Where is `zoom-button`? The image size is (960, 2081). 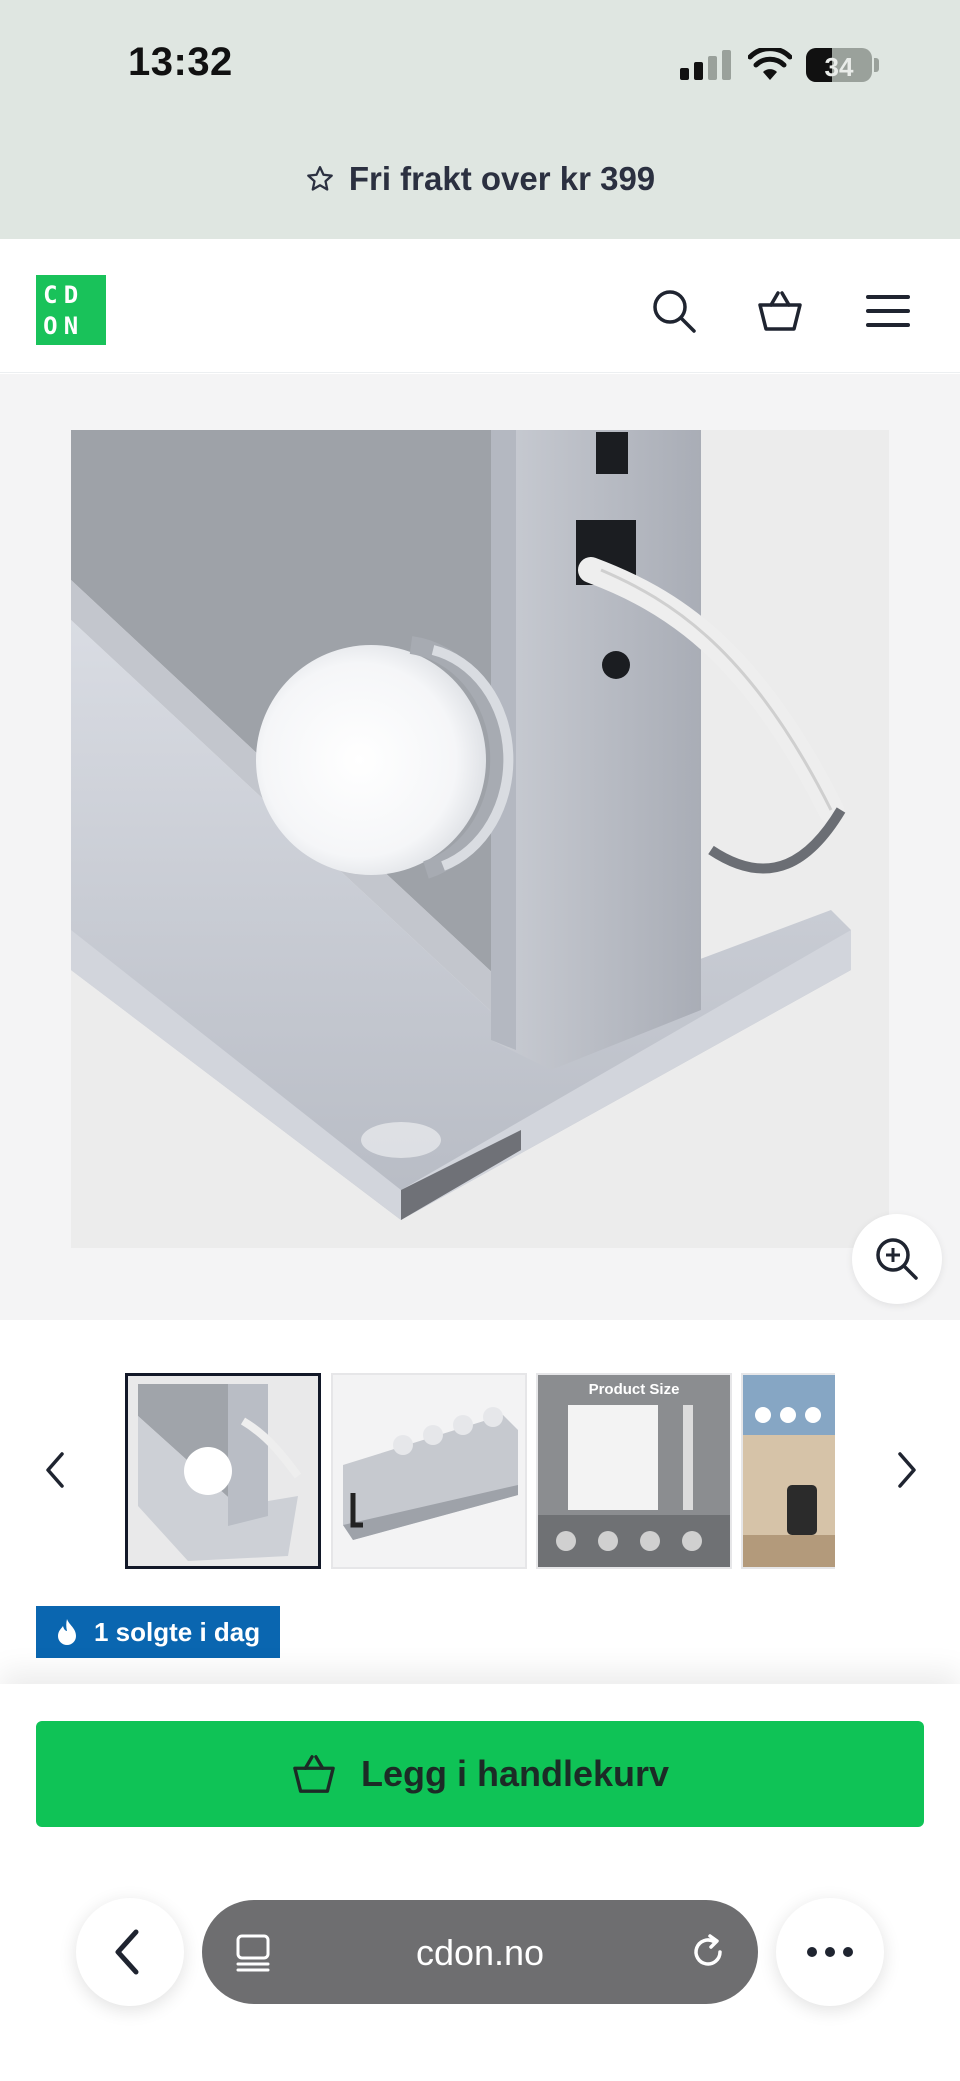 zoom-button is located at coordinates (897, 1259).